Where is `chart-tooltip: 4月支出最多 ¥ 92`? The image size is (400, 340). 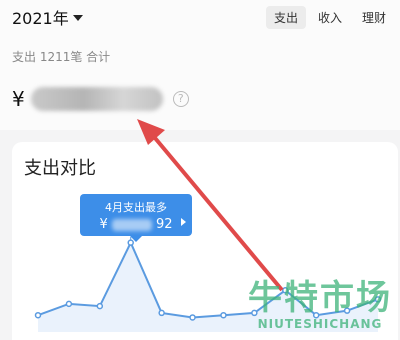
chart-tooltip: 4月支出最多 ¥ 92 is located at coordinates (136, 218).